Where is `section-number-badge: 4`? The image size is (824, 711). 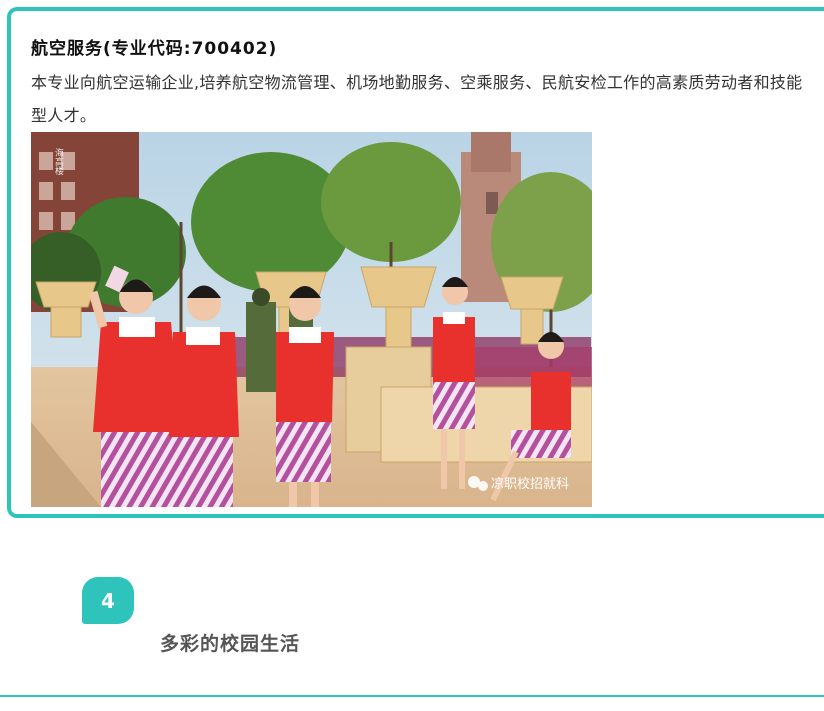
section-number-badge: 4 is located at coordinates (108, 600).